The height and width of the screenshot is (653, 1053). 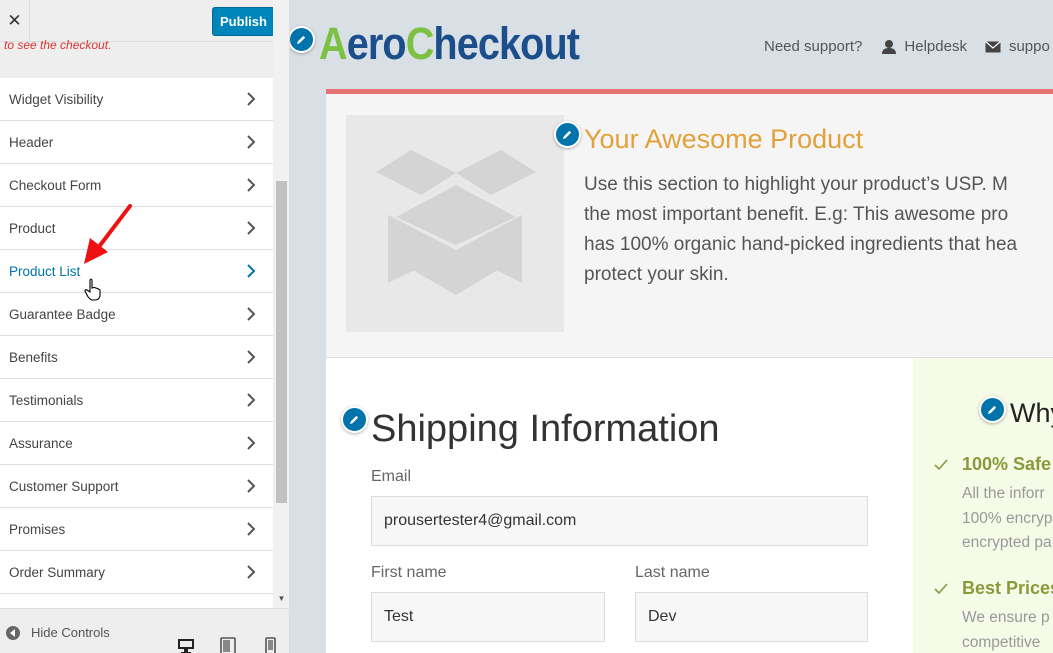 What do you see at coordinates (813, 46) in the screenshot?
I see `need-support-text: Need support?` at bounding box center [813, 46].